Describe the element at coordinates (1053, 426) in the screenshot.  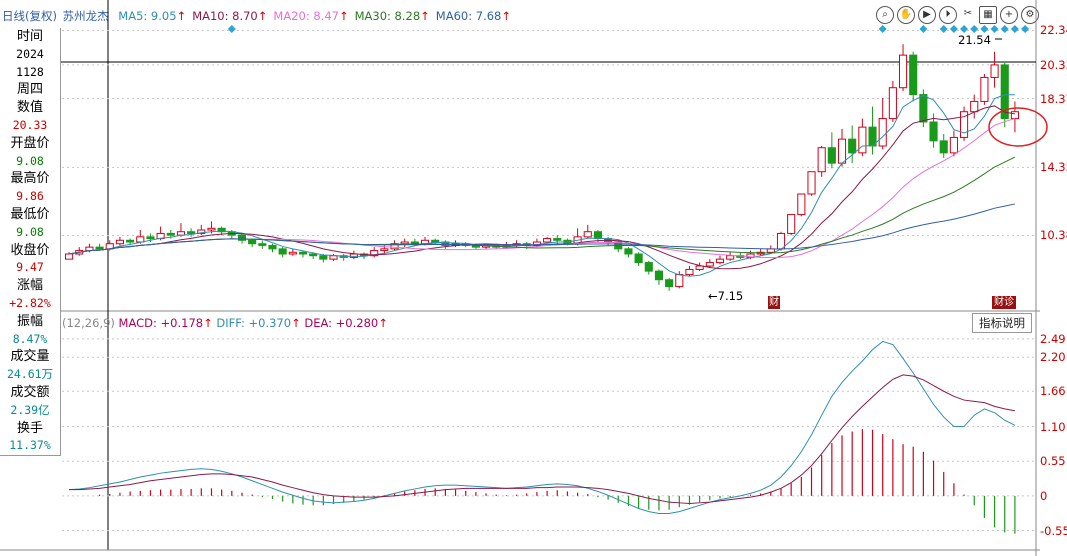
I see `macd-axis-tick: 1.10` at that location.